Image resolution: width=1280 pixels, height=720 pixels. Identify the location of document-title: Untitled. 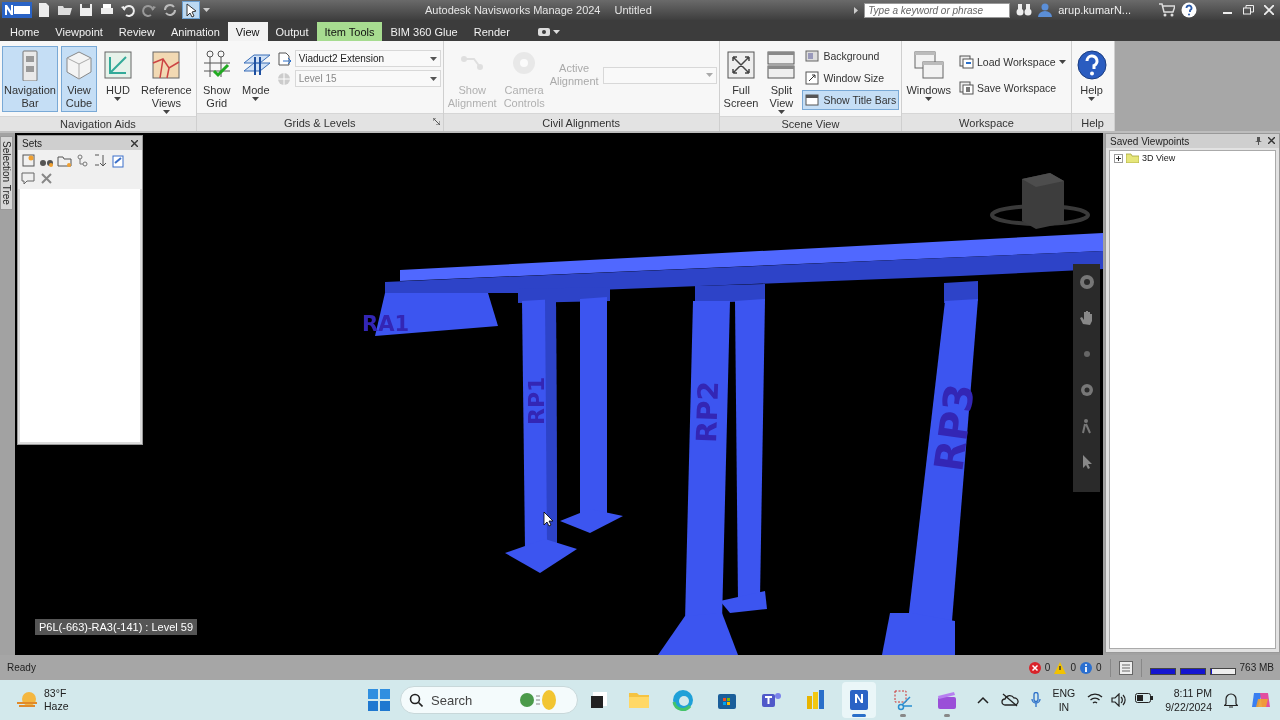
(633, 10).